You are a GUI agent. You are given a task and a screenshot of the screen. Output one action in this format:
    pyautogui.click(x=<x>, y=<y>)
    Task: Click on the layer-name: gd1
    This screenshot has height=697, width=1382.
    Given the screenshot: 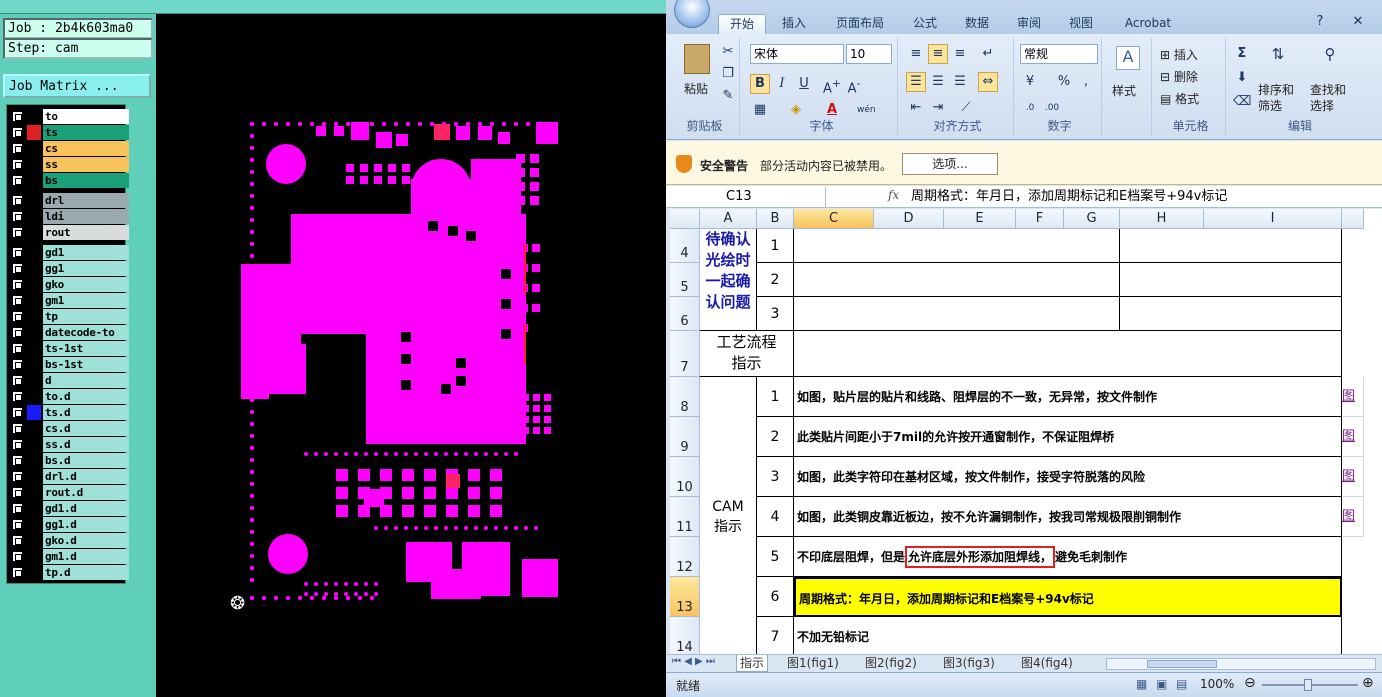 What is the action you would take?
    pyautogui.click(x=86, y=252)
    